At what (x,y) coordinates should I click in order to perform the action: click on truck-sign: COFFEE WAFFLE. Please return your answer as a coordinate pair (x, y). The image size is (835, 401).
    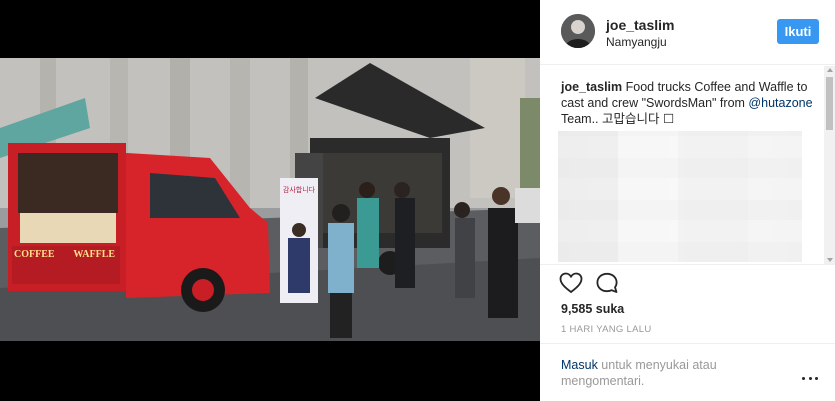
    Looking at the image, I should click on (66, 267).